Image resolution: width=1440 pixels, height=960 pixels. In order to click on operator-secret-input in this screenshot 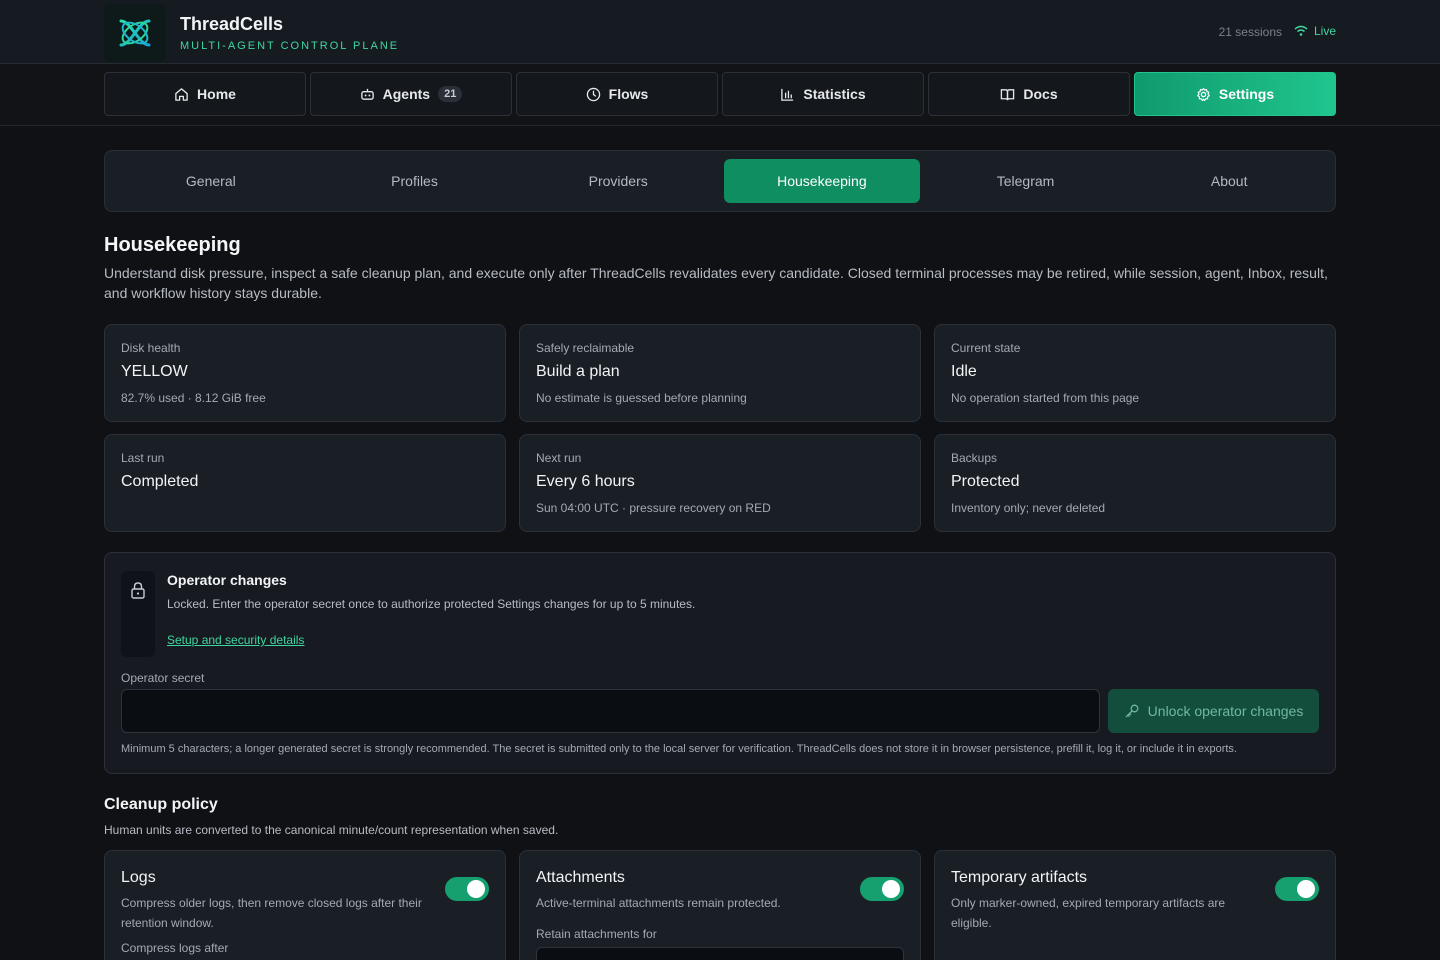, I will do `click(610, 711)`.